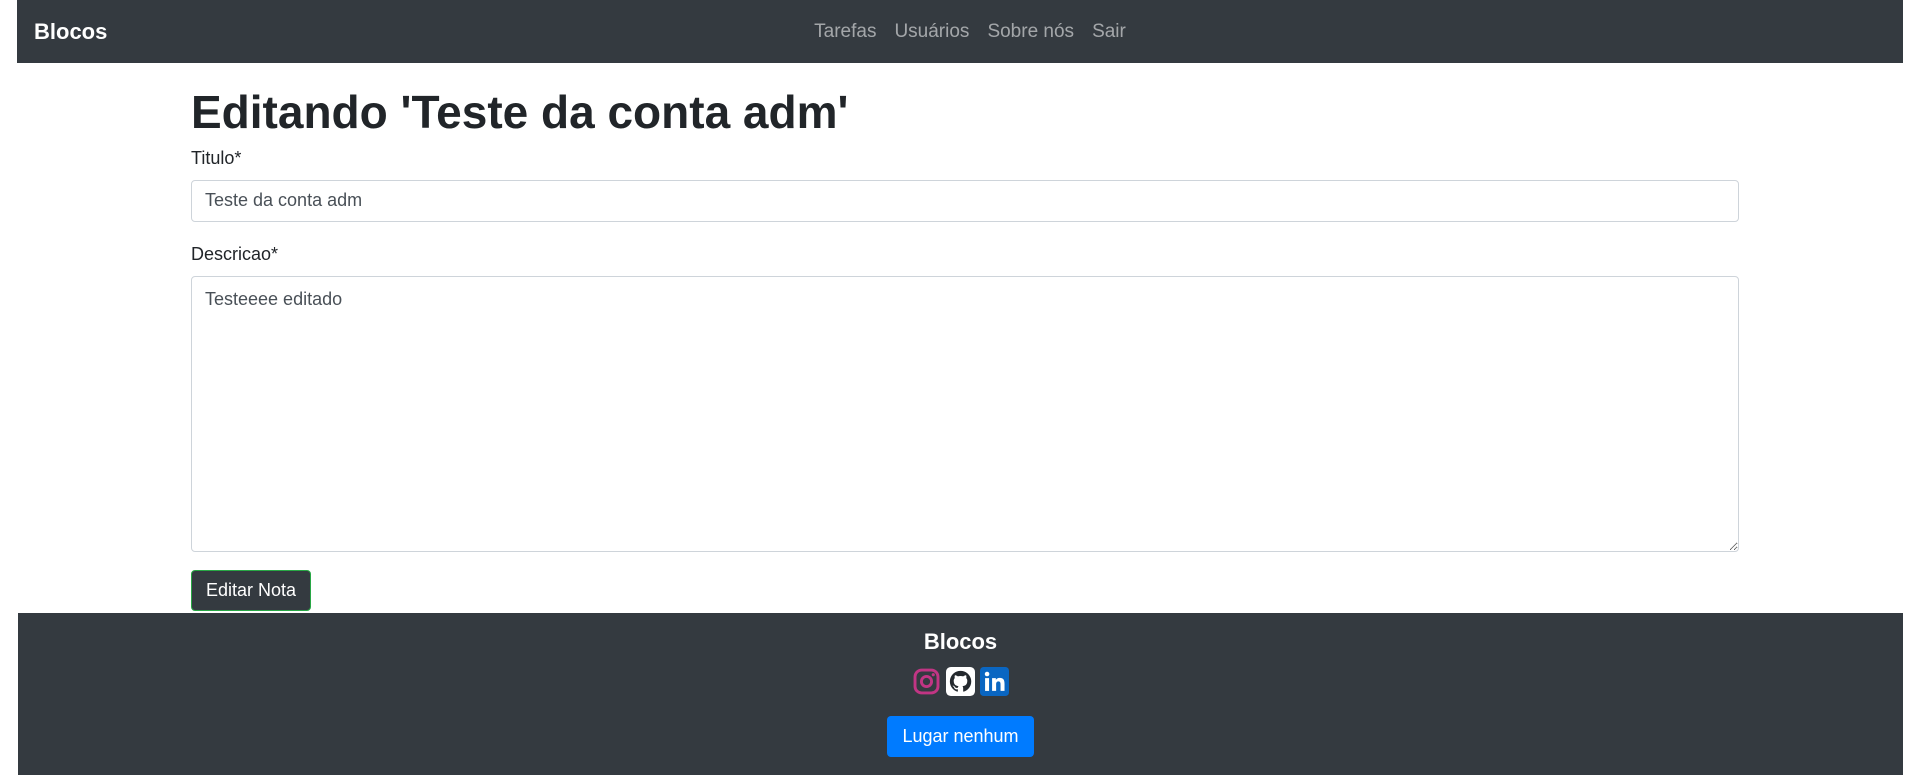 The height and width of the screenshot is (780, 1920). I want to click on nav-links: Tarefas Usuários Sobre nós Sair, so click(960, 31).